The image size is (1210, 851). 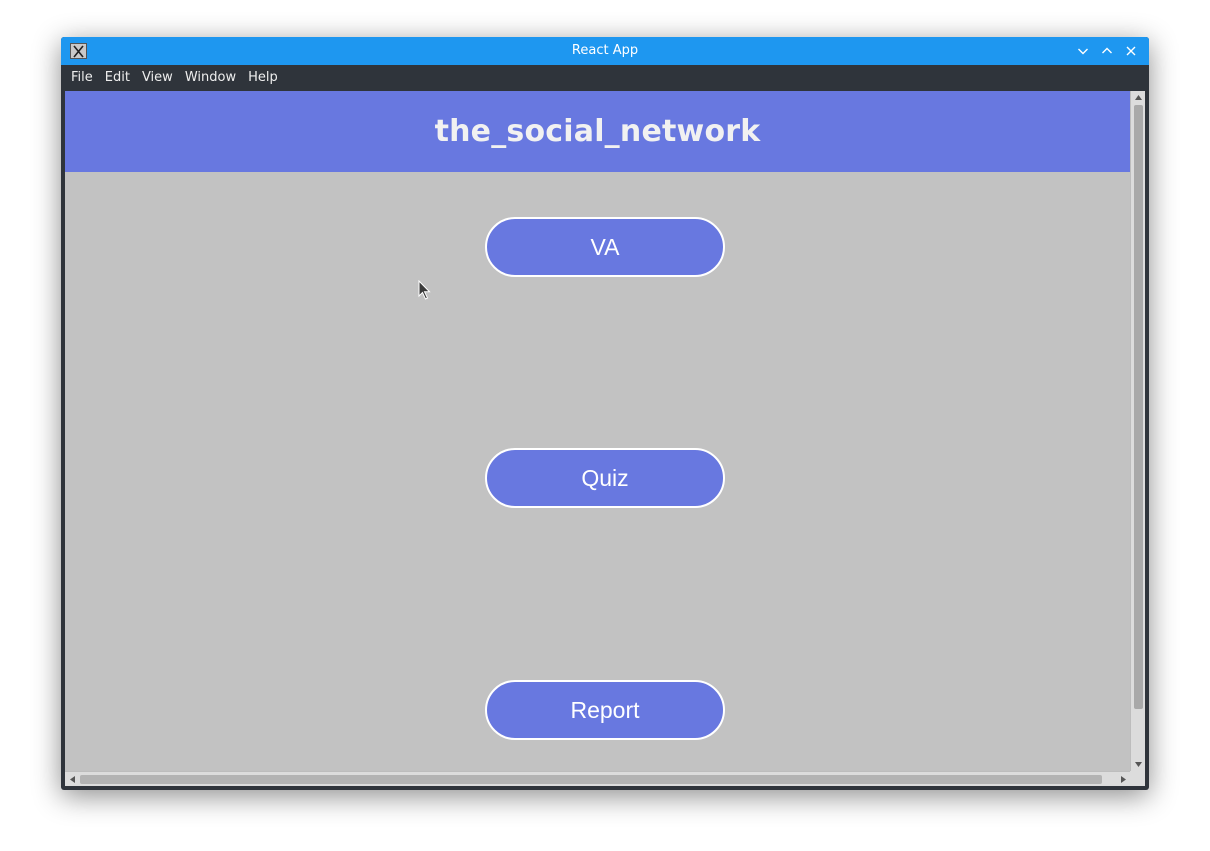 I want to click on menu-file: File, so click(x=82, y=78).